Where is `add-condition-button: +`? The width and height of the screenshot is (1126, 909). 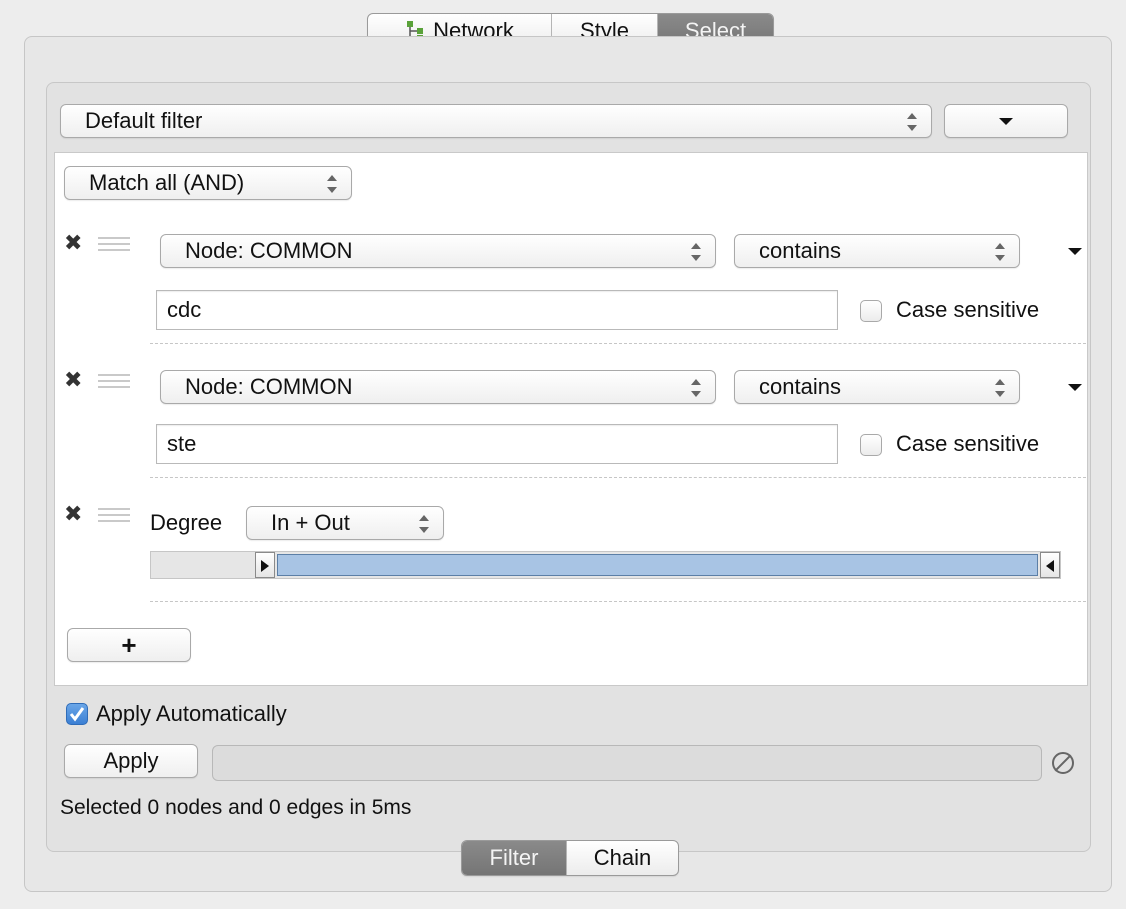 add-condition-button: + is located at coordinates (129, 645).